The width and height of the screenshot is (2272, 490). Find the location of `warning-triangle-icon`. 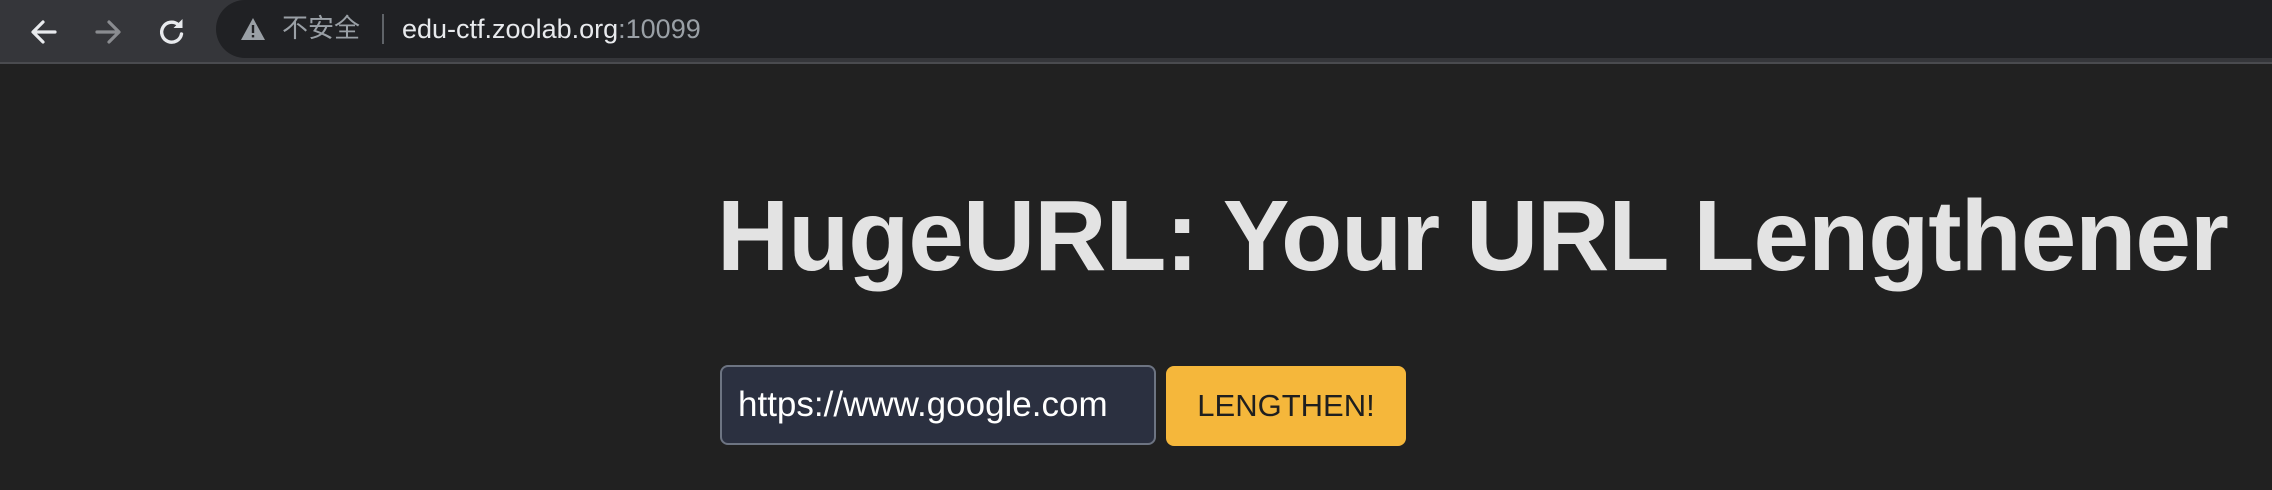

warning-triangle-icon is located at coordinates (253, 29).